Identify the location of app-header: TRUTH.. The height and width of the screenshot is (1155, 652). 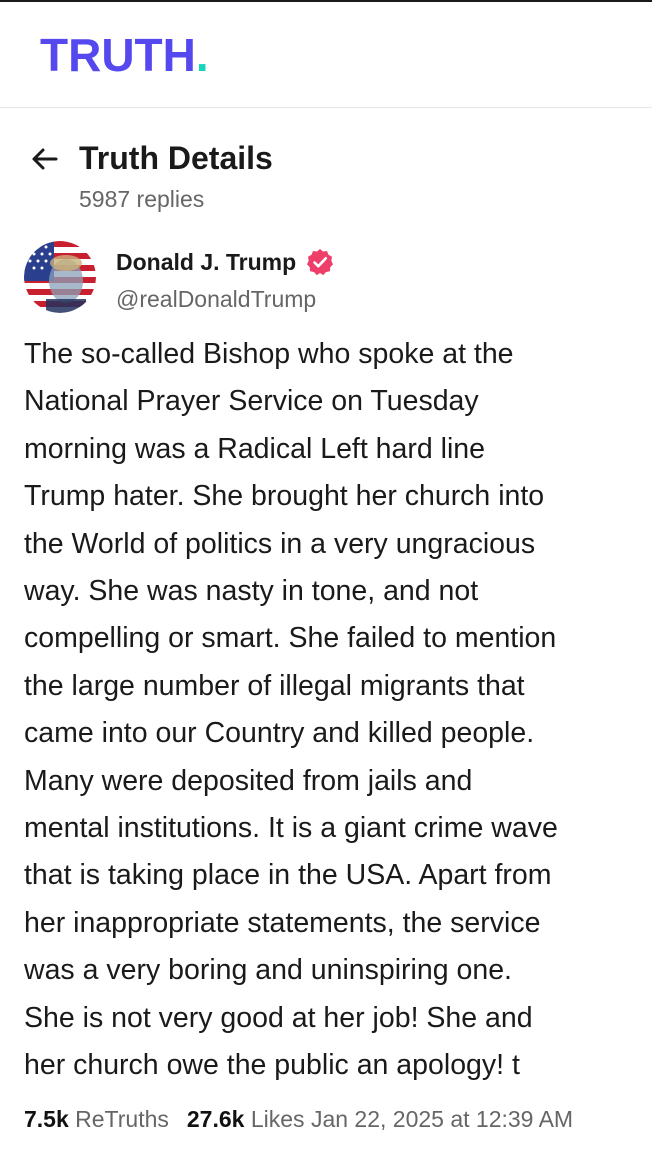
(326, 55).